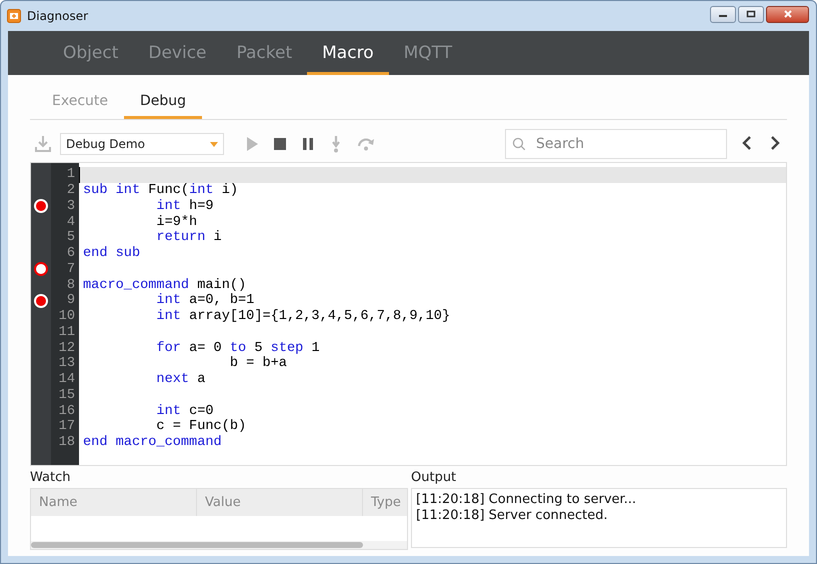 The width and height of the screenshot is (817, 564). Describe the element at coordinates (57, 16) in the screenshot. I see `window-title: Diagnoser` at that location.